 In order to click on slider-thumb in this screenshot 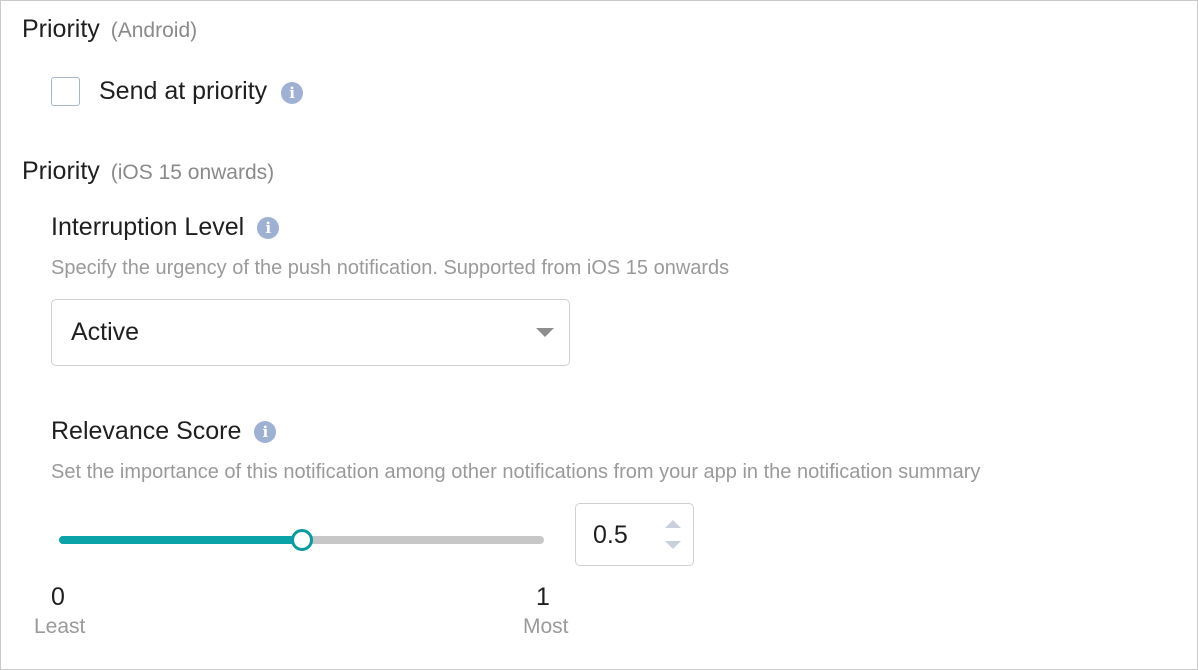, I will do `click(301, 540)`.